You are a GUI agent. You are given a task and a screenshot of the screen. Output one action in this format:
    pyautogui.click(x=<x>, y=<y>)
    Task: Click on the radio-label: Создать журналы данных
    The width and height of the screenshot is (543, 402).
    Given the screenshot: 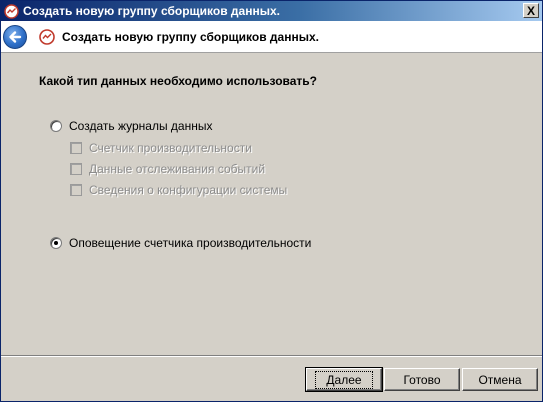 What is the action you would take?
    pyautogui.click(x=141, y=126)
    